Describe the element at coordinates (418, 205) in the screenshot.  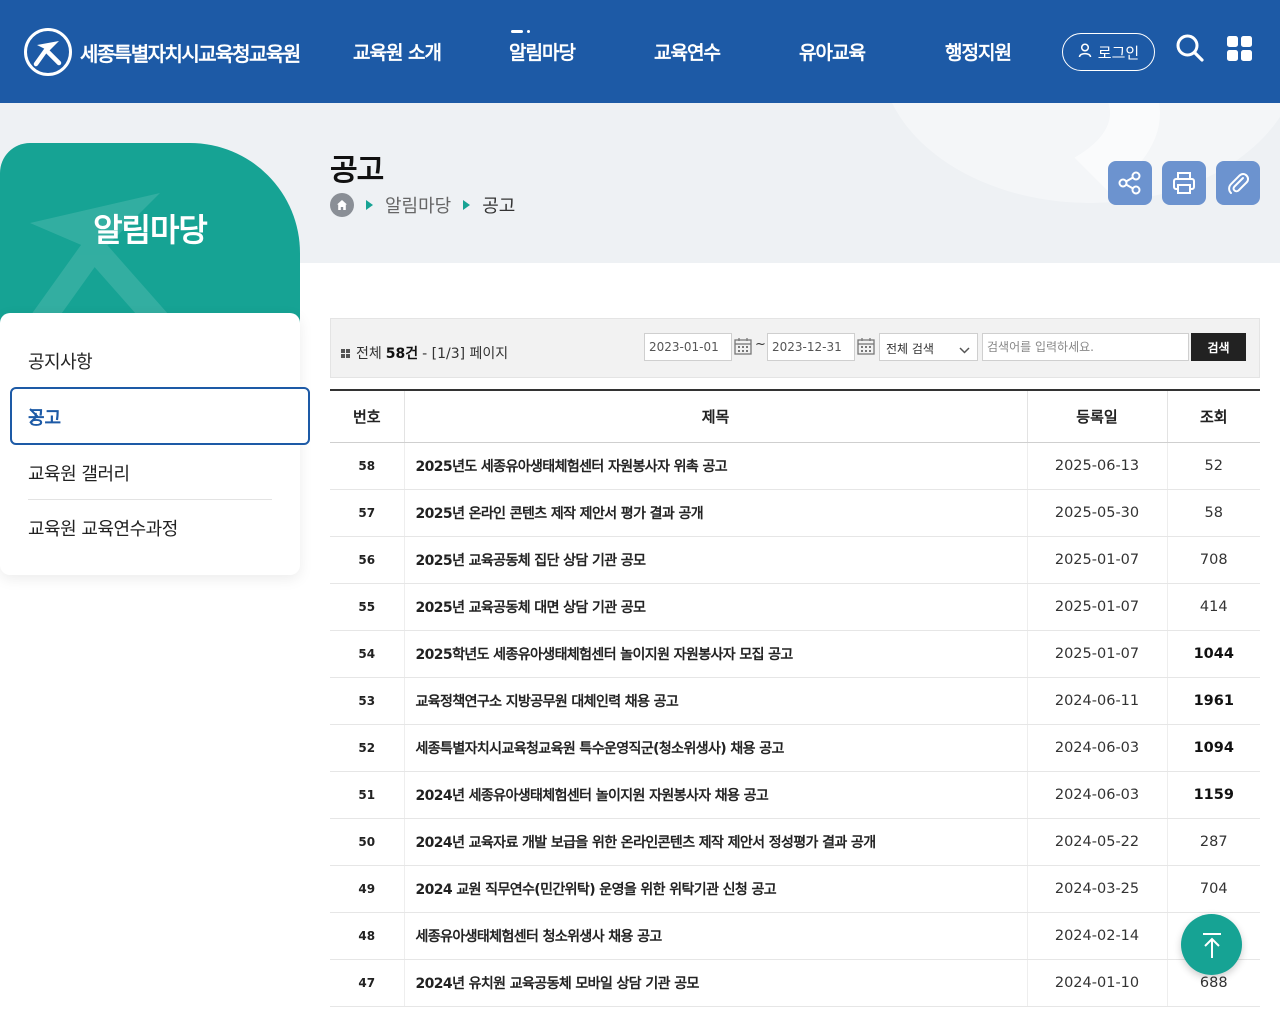
I see `breadcrumb-item-notice: 알림마당` at that location.